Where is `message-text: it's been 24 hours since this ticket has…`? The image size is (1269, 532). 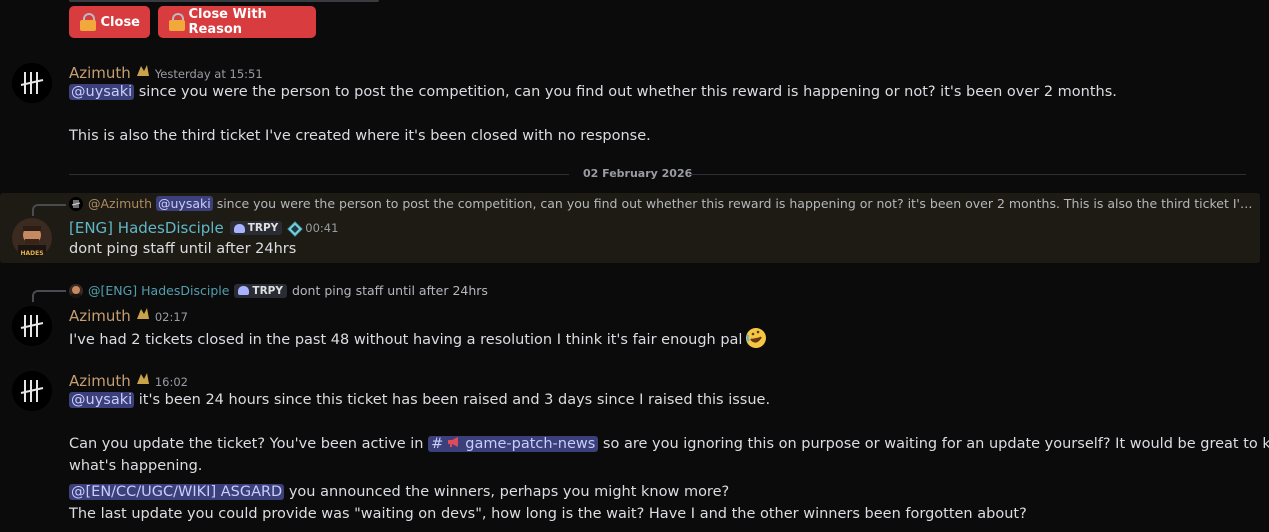
message-text: it's been 24 hours since this ticket has… is located at coordinates (452, 400).